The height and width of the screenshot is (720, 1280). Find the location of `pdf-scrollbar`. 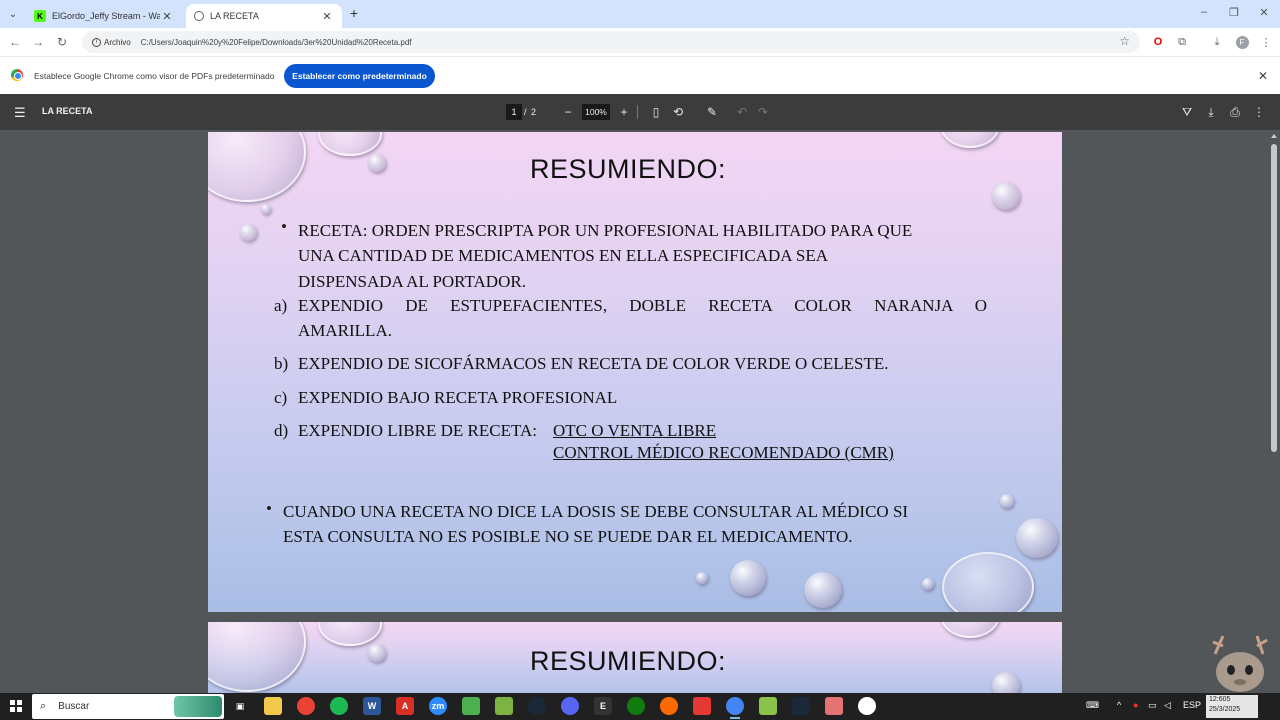

pdf-scrollbar is located at coordinates (1274, 411).